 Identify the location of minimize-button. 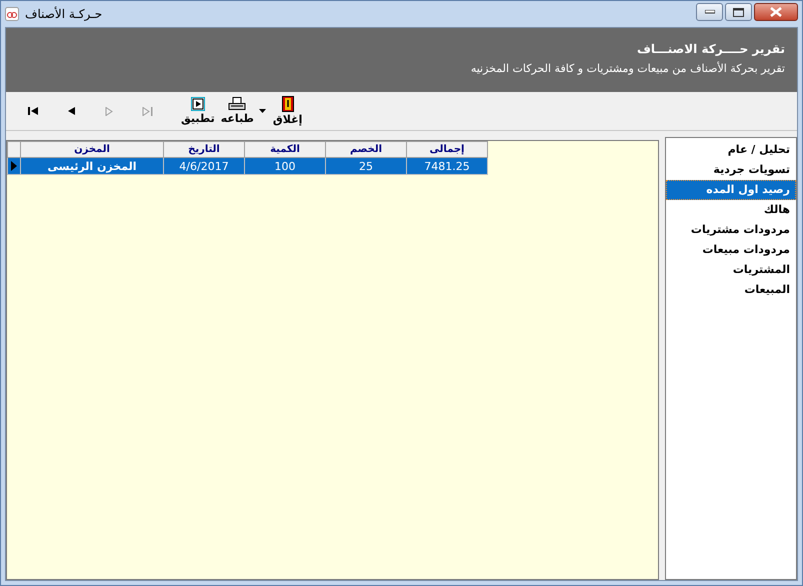
(709, 12).